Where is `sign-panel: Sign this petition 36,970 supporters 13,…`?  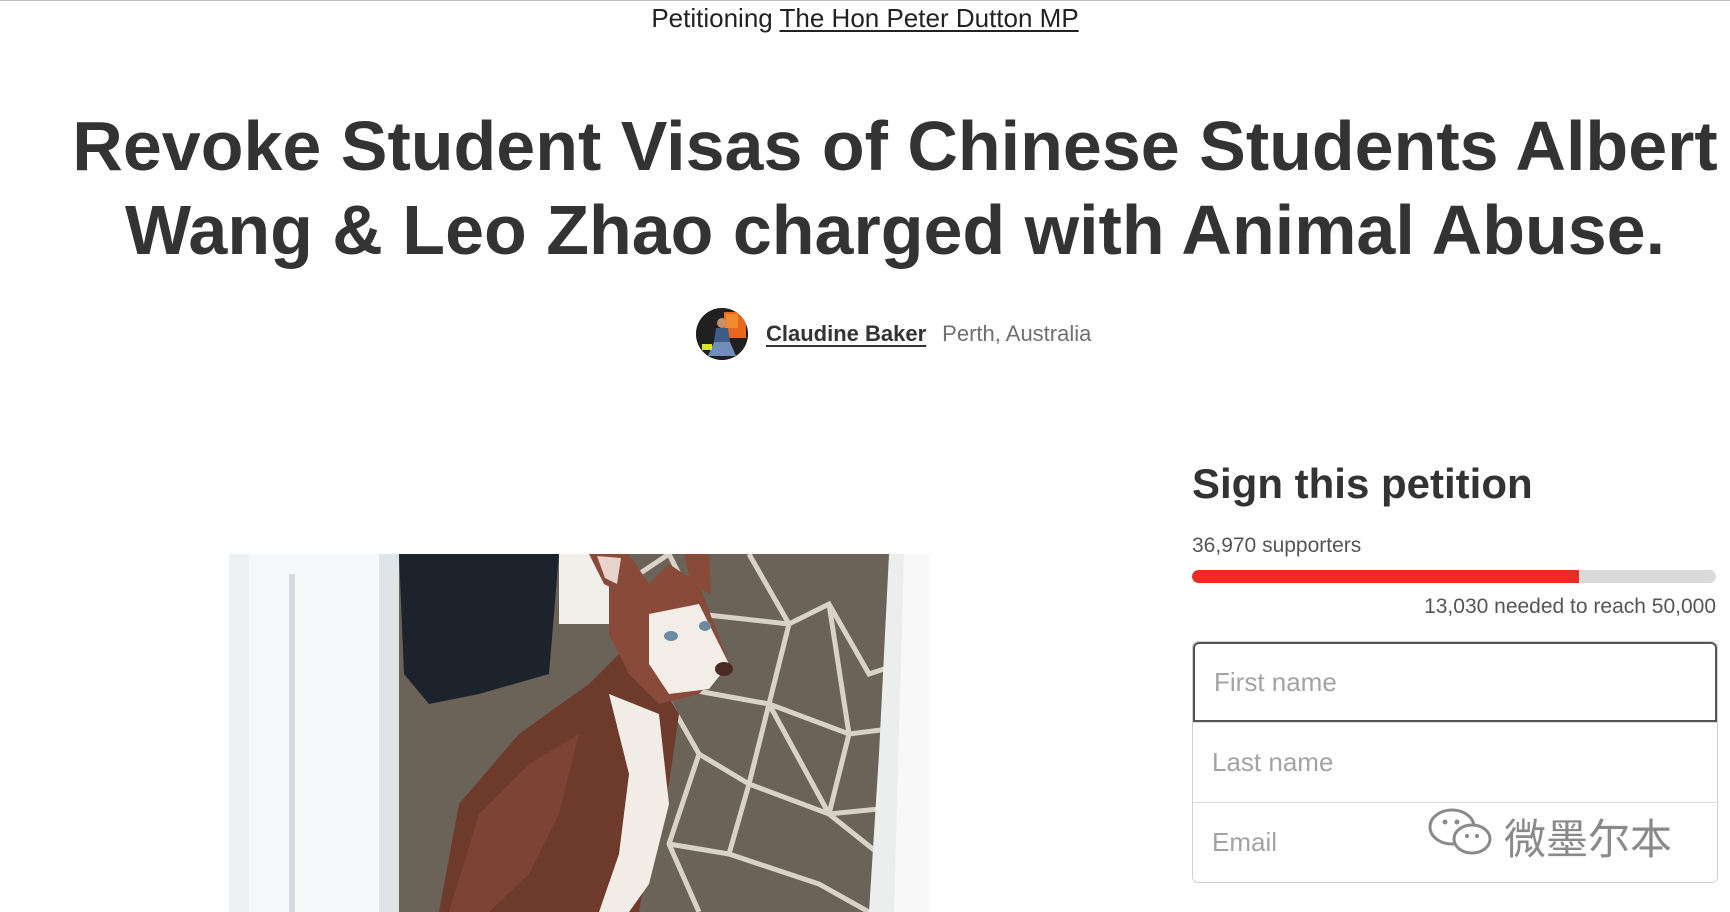 sign-panel: Sign this petition 36,970 supporters 13,… is located at coordinates (1455, 668).